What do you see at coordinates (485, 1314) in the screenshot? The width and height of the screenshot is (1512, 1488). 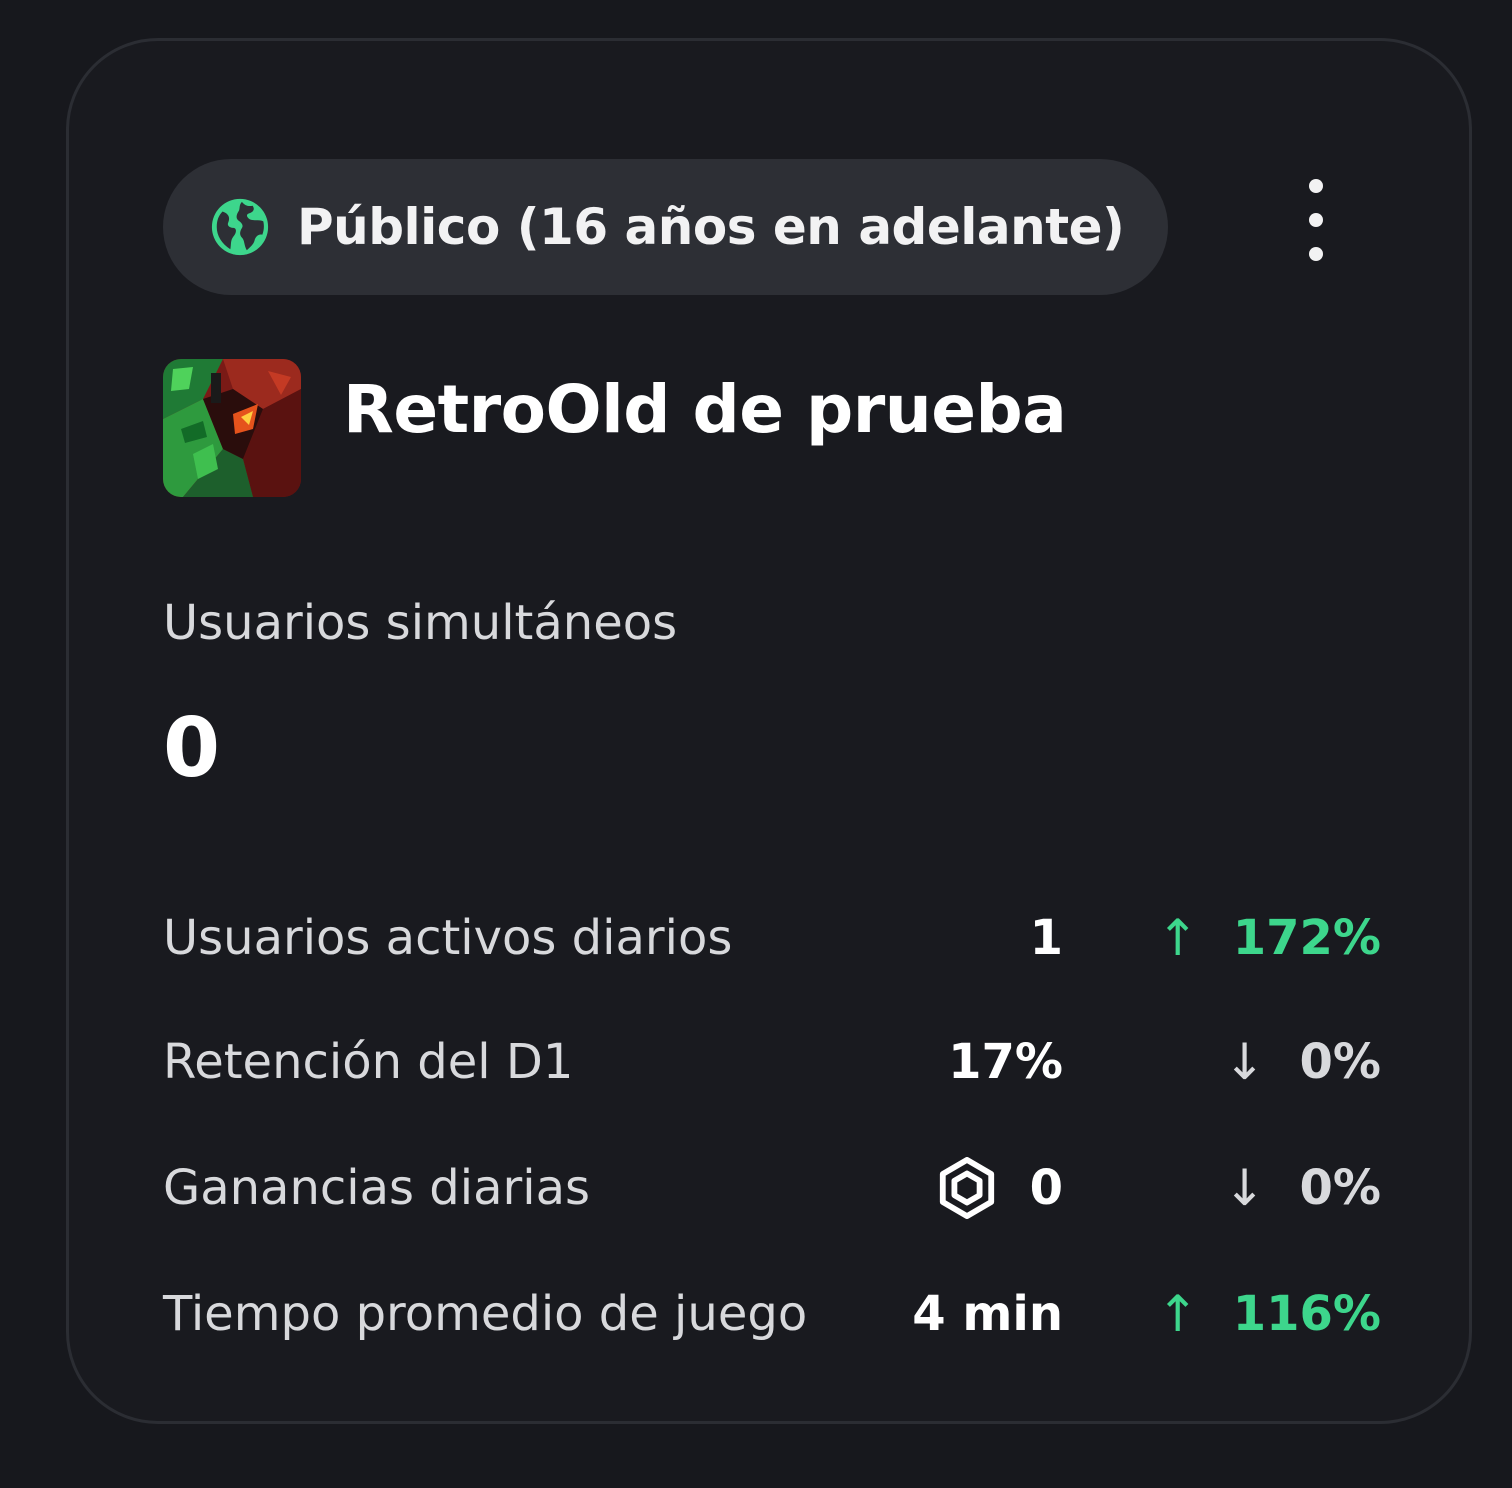 I see `metric-label: Tiempo promedio de juego` at bounding box center [485, 1314].